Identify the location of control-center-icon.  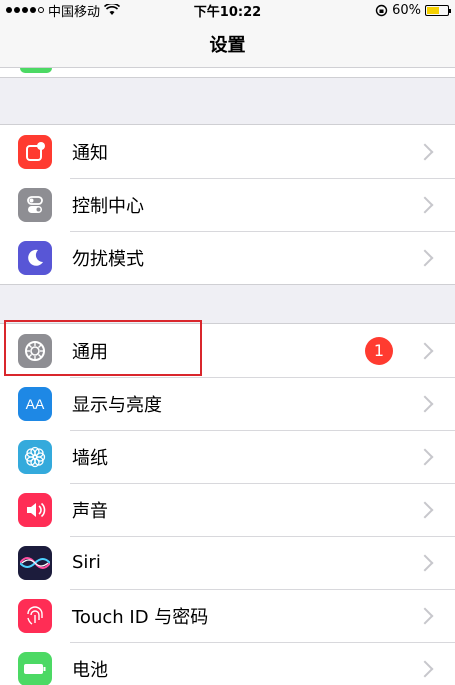
(35, 204).